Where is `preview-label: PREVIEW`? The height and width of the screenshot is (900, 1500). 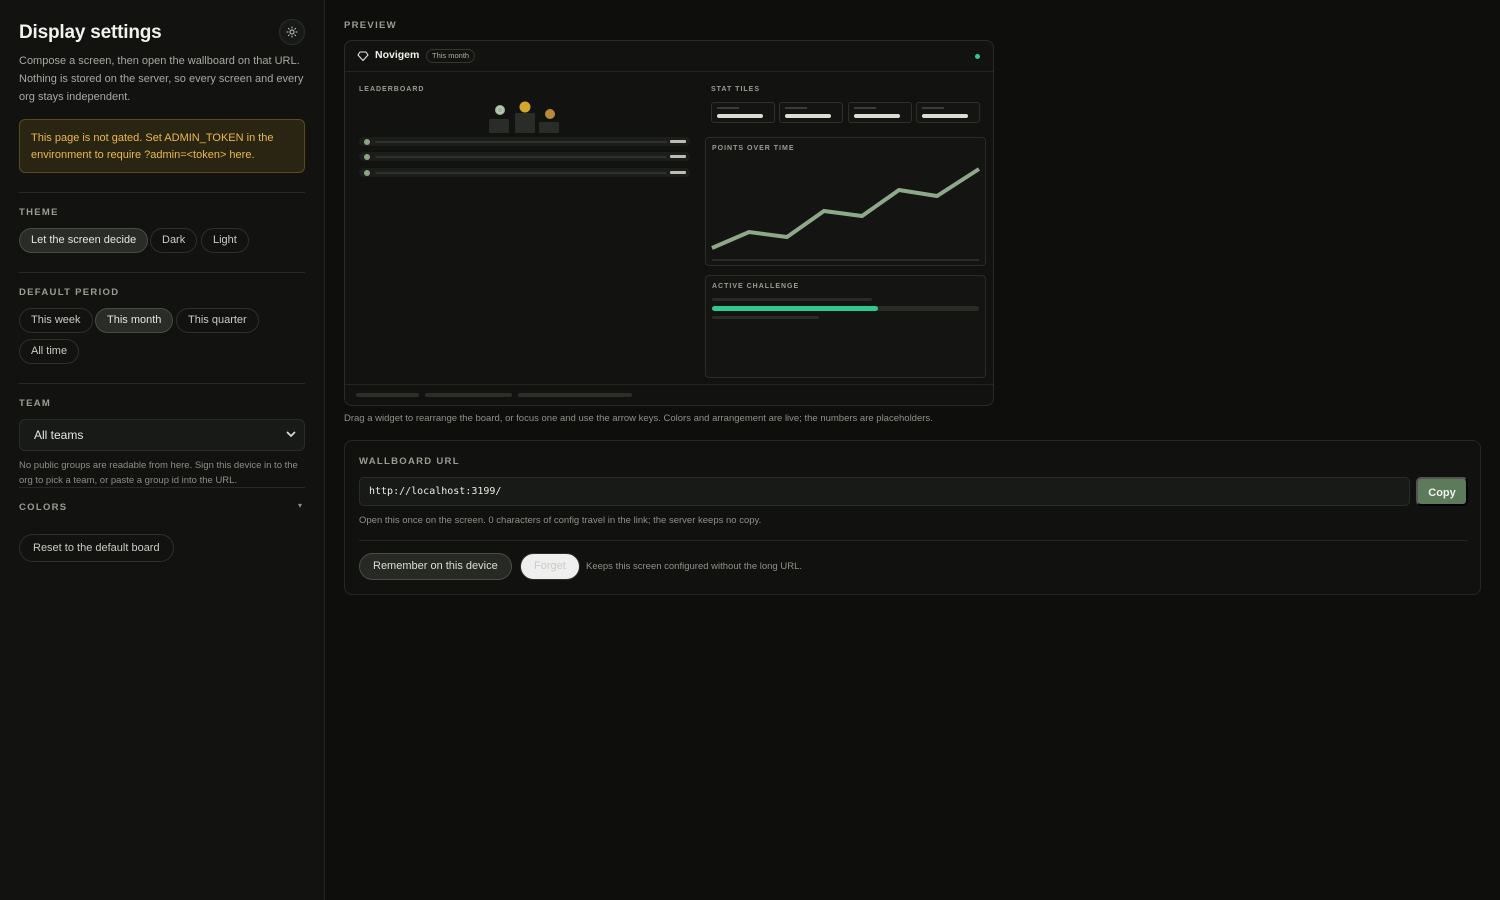 preview-label: PREVIEW is located at coordinates (370, 25).